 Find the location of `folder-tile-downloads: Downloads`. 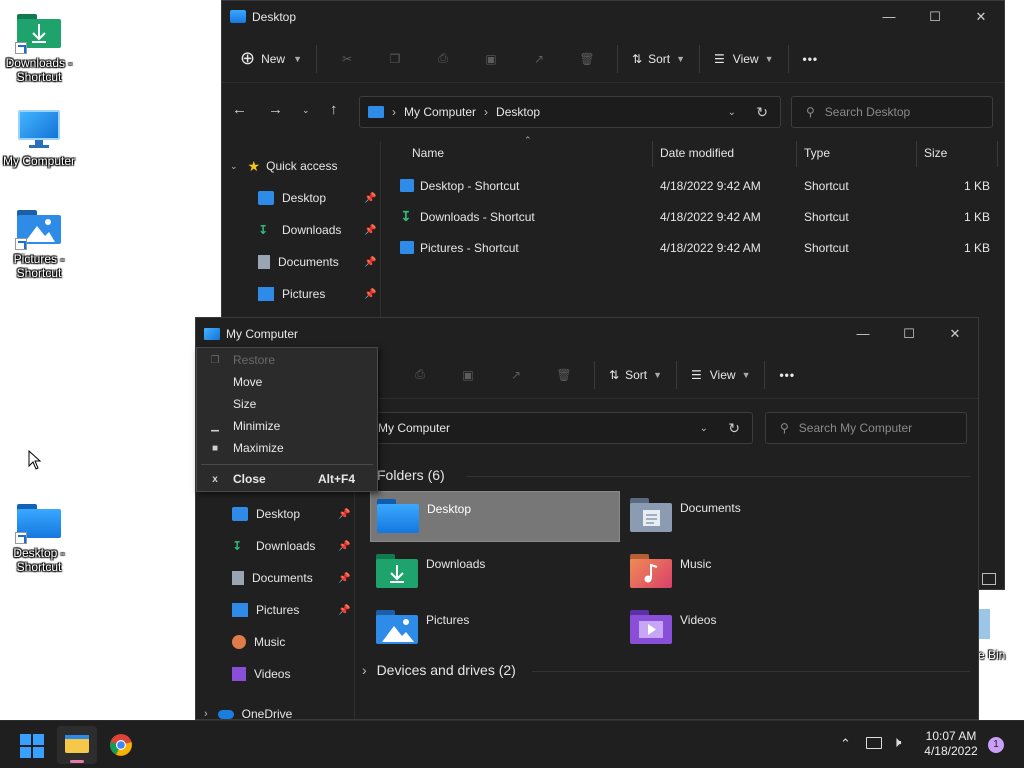

folder-tile-downloads: Downloads is located at coordinates (495, 572).